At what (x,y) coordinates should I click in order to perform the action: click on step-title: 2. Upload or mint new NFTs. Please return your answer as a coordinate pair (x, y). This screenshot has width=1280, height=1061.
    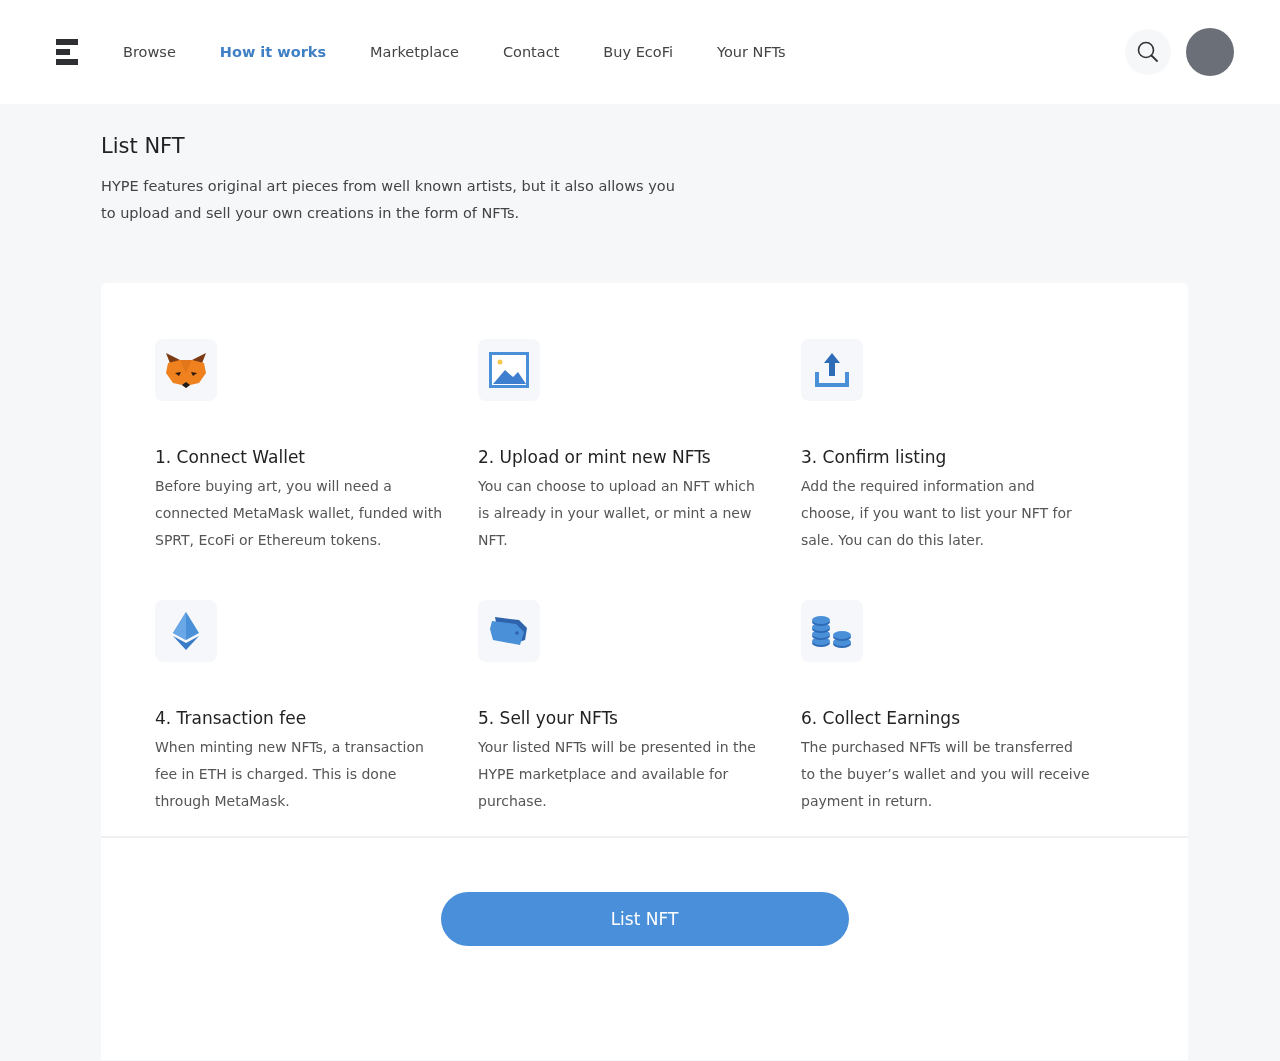
    Looking at the image, I should click on (595, 457).